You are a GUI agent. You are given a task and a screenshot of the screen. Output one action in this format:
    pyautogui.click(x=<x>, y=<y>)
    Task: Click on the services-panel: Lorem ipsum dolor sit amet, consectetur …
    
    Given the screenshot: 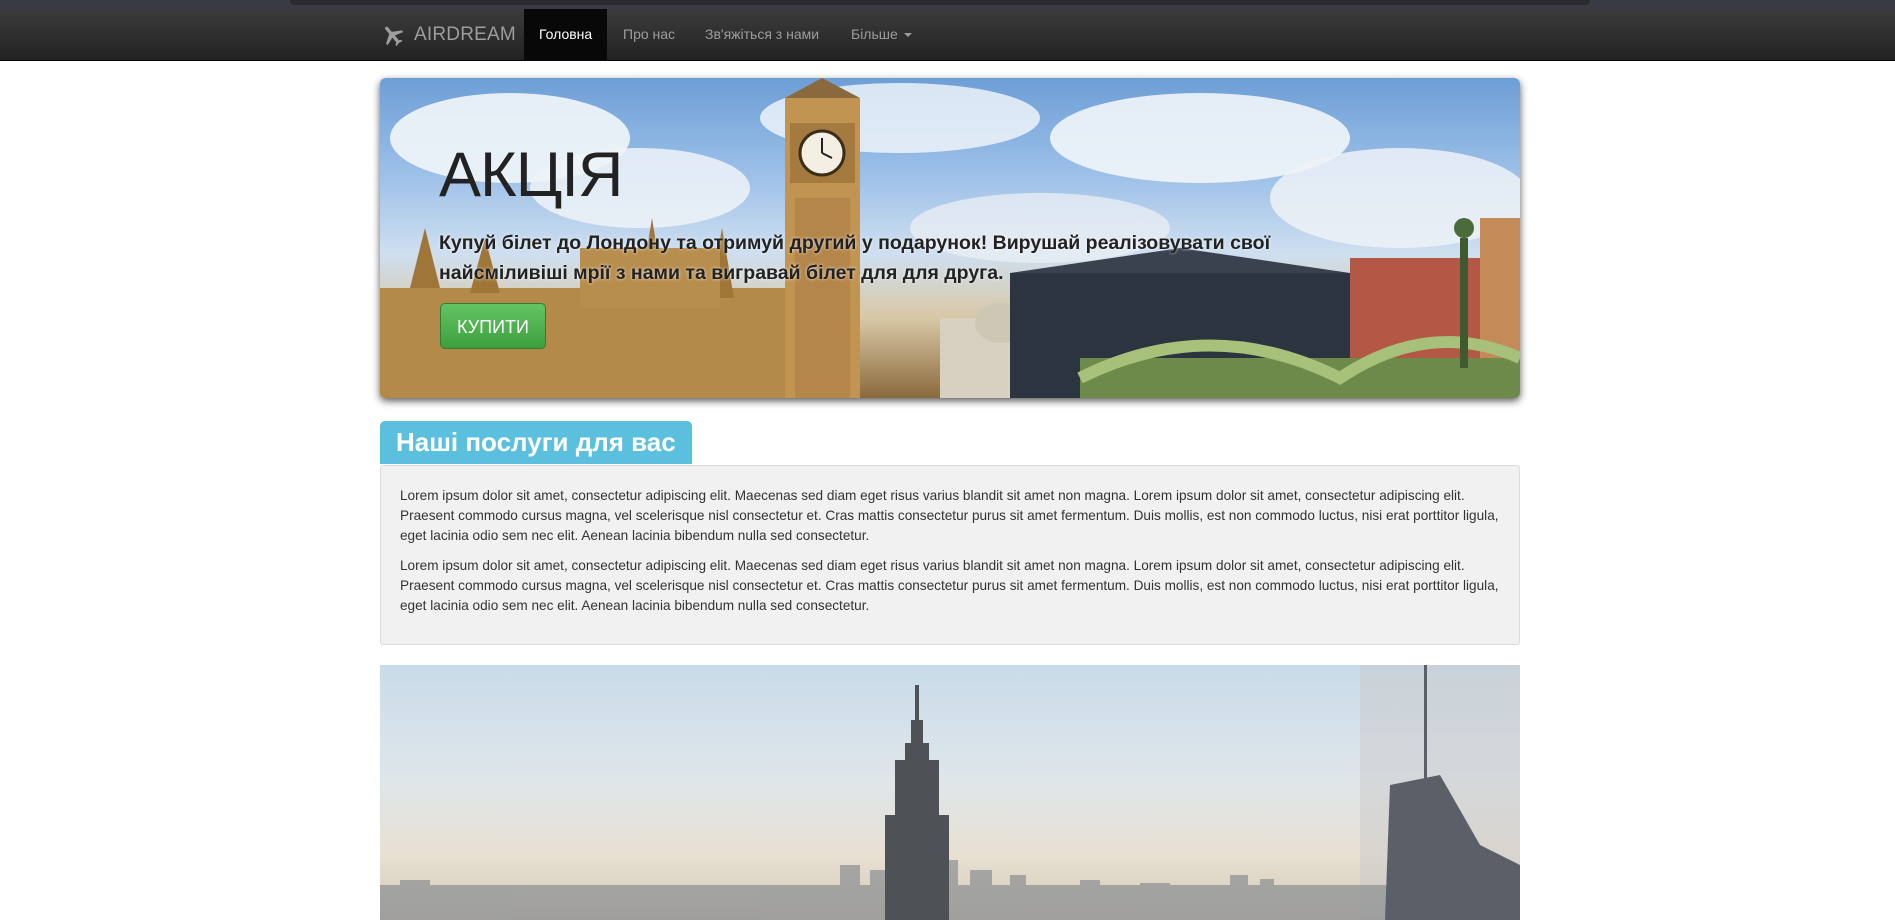 What is the action you would take?
    pyautogui.click(x=950, y=555)
    